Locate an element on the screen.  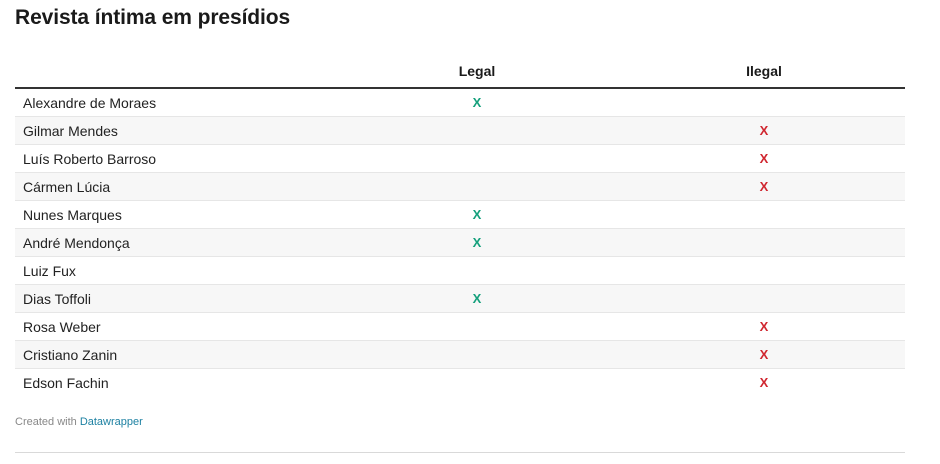
table-row: Luiz Fux is located at coordinates (460, 270).